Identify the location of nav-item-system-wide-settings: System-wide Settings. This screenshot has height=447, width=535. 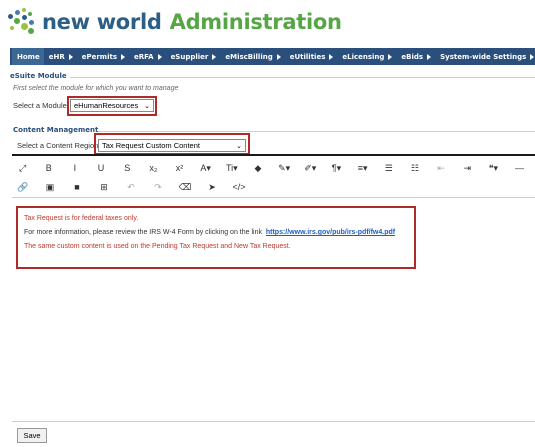
(485, 56).